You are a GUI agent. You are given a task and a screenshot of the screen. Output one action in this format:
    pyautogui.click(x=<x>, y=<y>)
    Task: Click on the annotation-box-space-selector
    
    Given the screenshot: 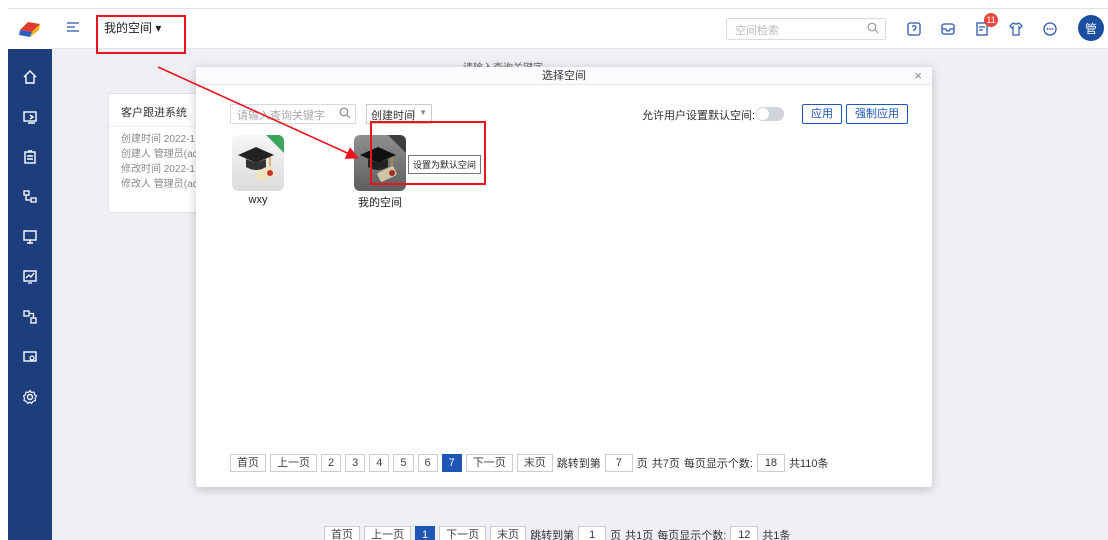 What is the action you would take?
    pyautogui.click(x=141, y=34)
    